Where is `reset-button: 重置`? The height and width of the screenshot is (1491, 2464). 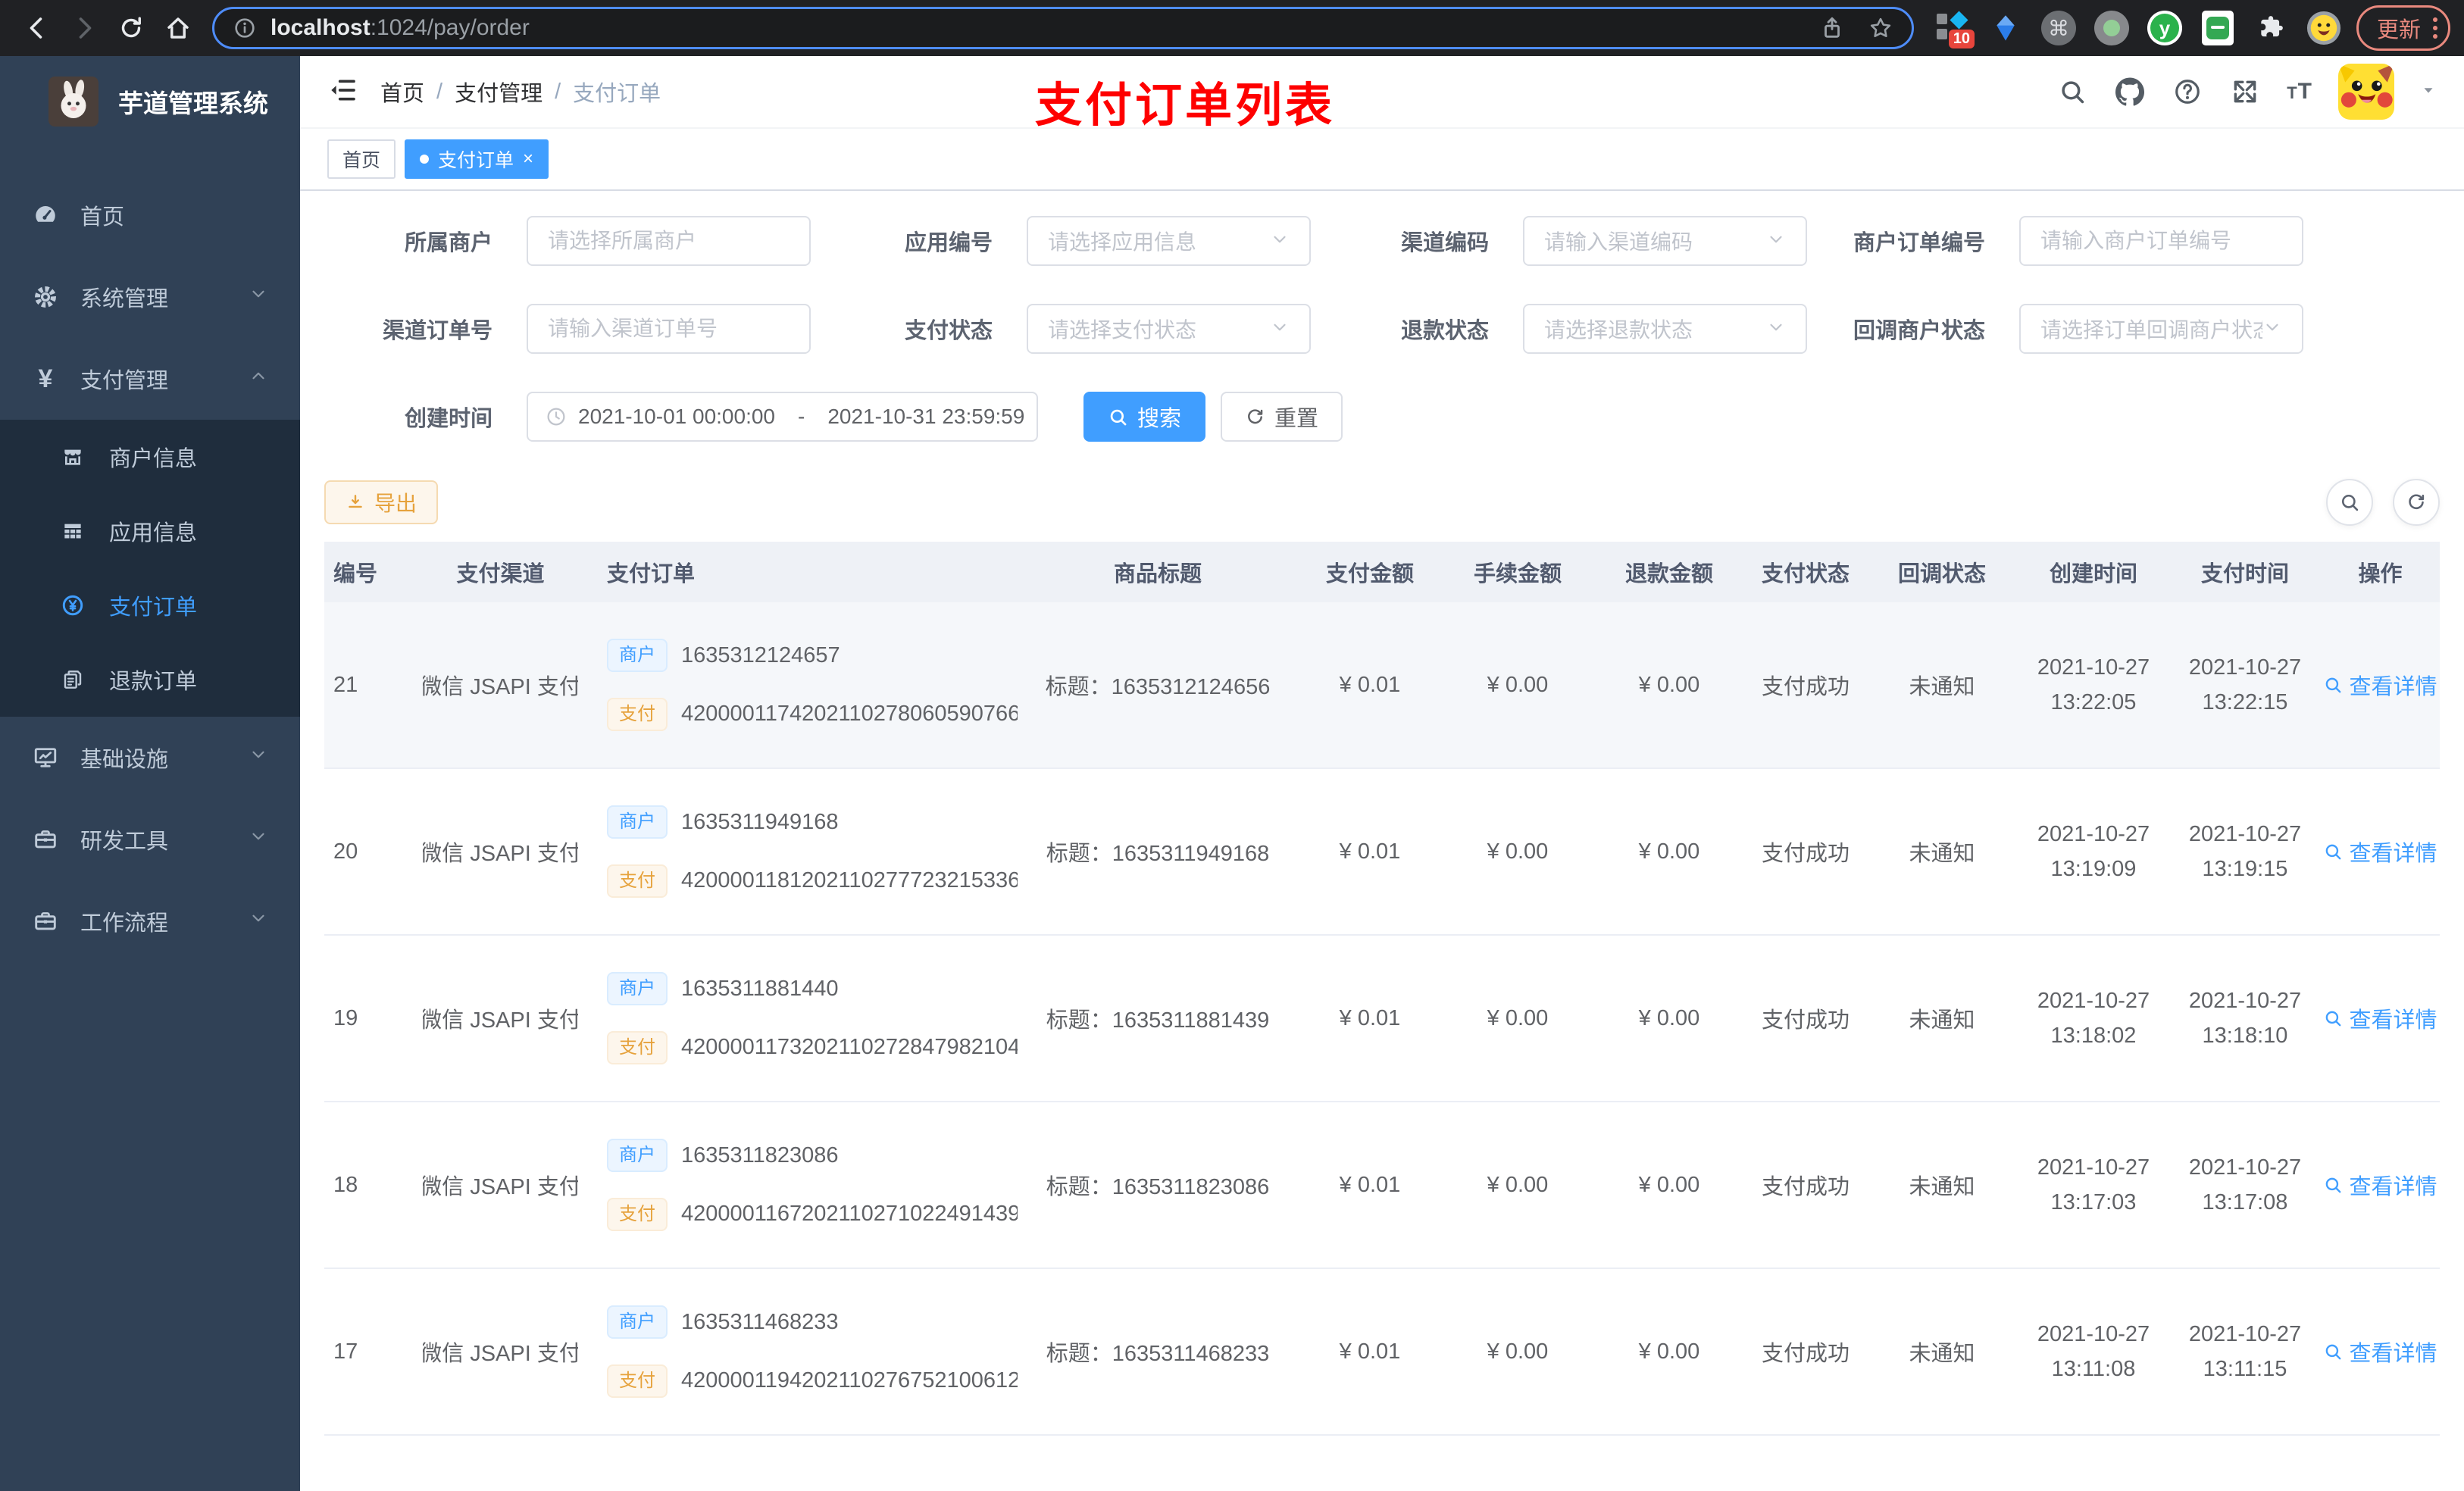
reset-button: 重置 is located at coordinates (1282, 417).